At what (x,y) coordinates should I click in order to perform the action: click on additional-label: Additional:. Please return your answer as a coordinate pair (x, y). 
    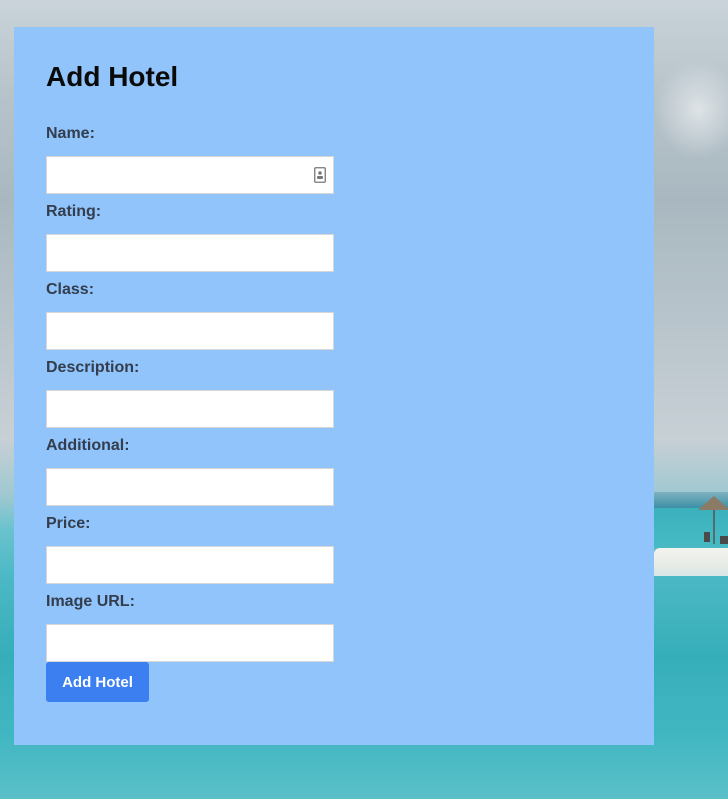
    Looking at the image, I should click on (88, 445).